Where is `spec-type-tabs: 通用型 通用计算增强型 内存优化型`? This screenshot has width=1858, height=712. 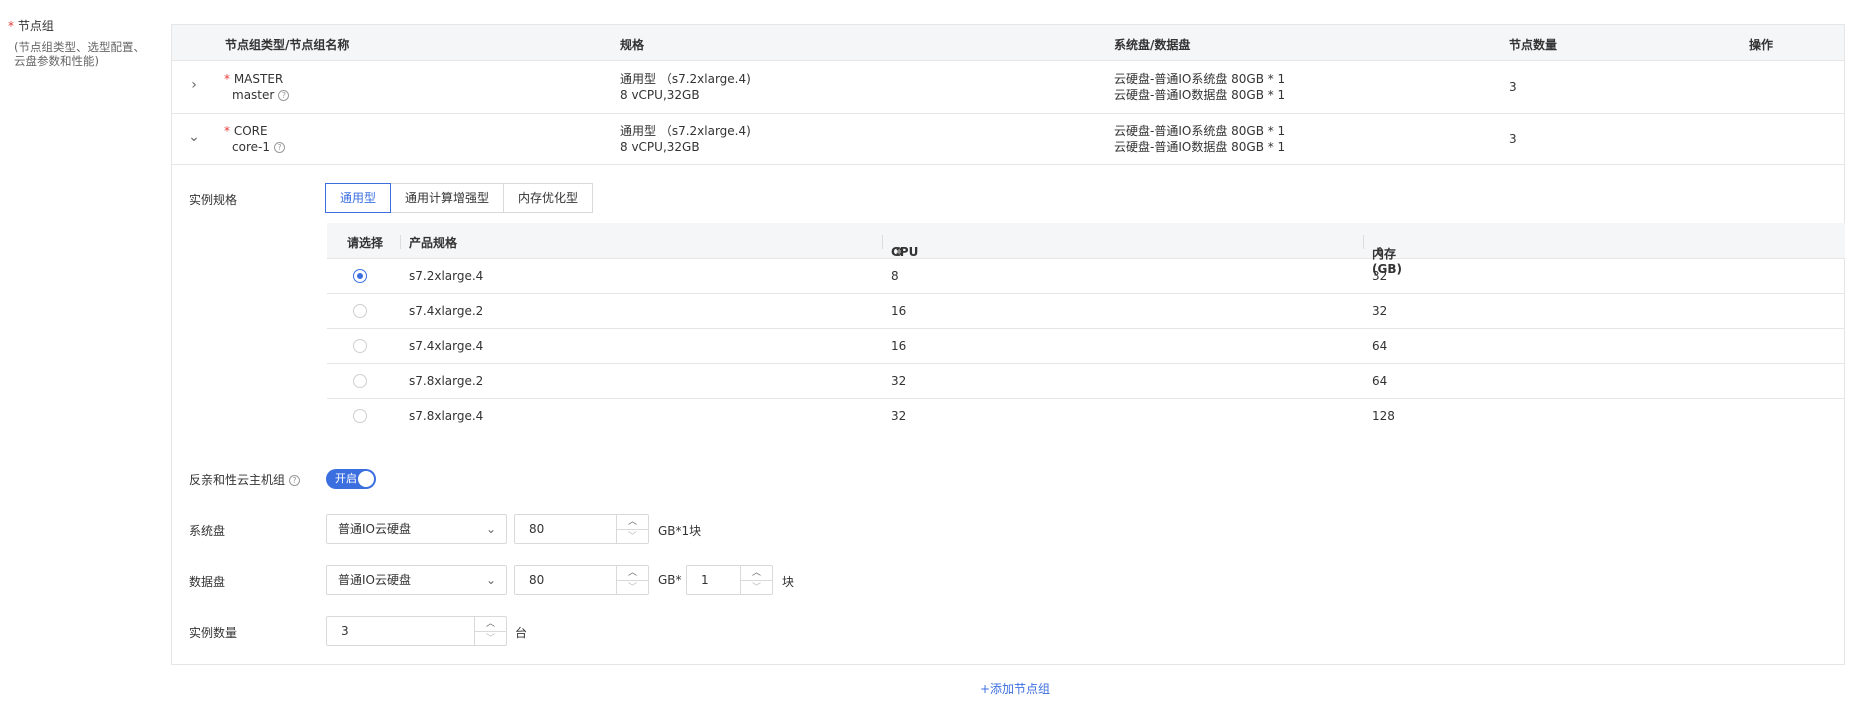 spec-type-tabs: 通用型 通用计算增强型 内存优化型 is located at coordinates (459, 198).